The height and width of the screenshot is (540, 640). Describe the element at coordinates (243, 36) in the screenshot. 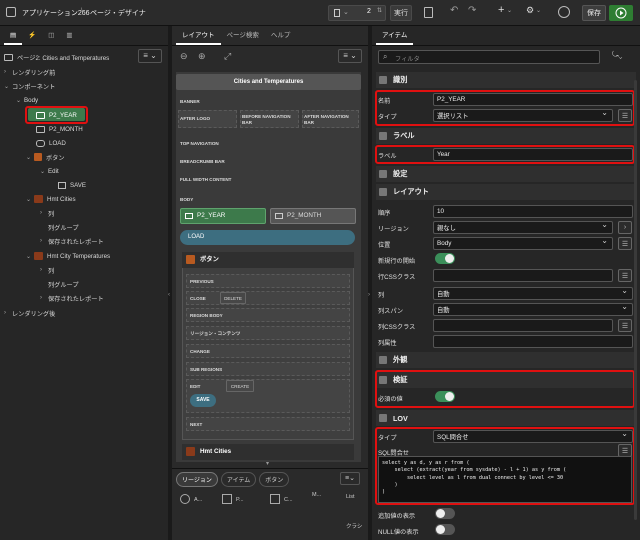

I see `tab-page-search: ページ検索` at that location.